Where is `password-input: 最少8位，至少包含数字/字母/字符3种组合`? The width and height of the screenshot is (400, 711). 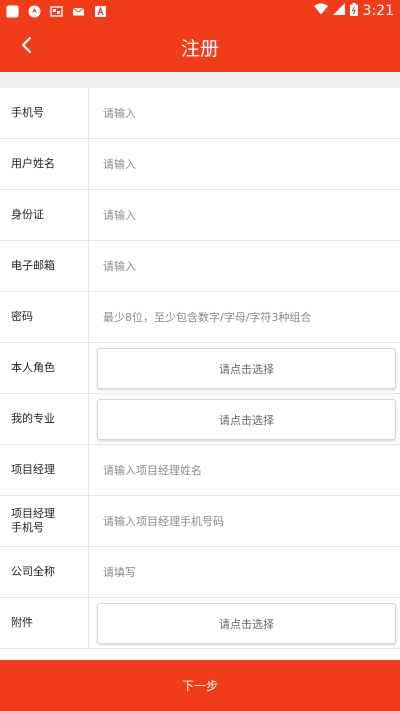
password-input: 最少8位，至少包含数字/字母/字符3种组合 is located at coordinates (244, 317).